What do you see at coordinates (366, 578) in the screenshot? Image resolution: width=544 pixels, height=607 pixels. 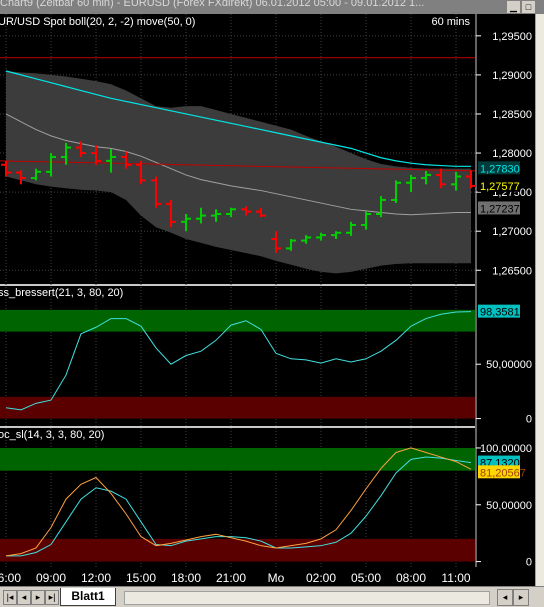 I see `x-tick-label: 05:00` at bounding box center [366, 578].